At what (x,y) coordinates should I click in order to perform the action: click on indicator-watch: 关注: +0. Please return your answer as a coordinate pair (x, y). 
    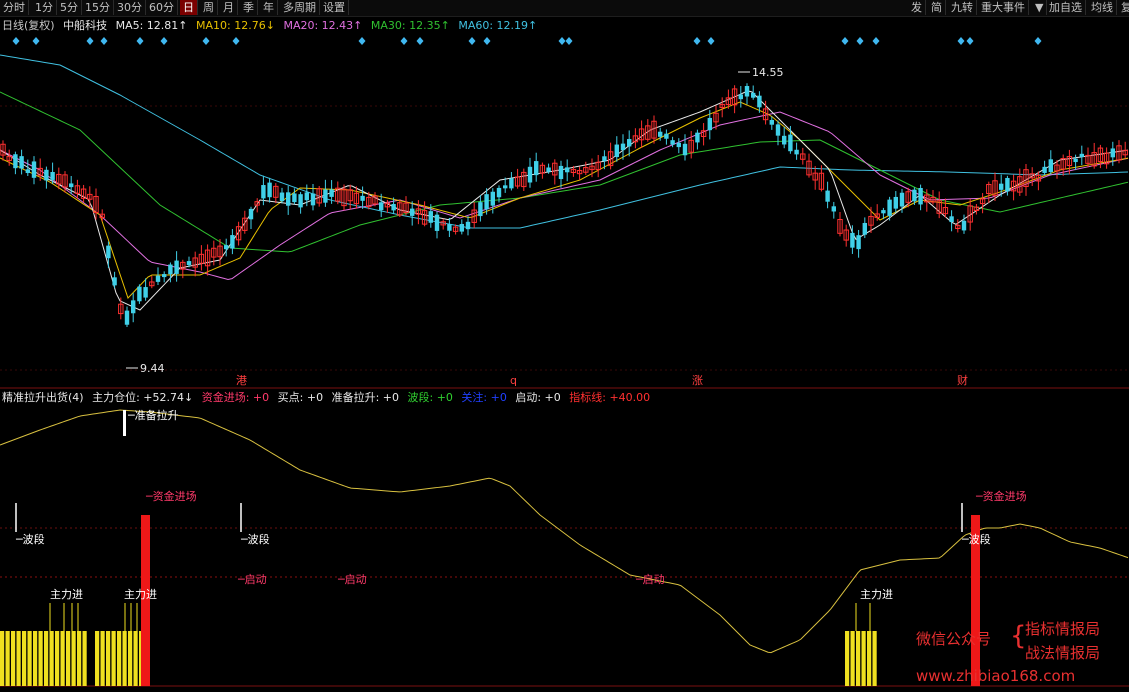
    Looking at the image, I should click on (484, 397).